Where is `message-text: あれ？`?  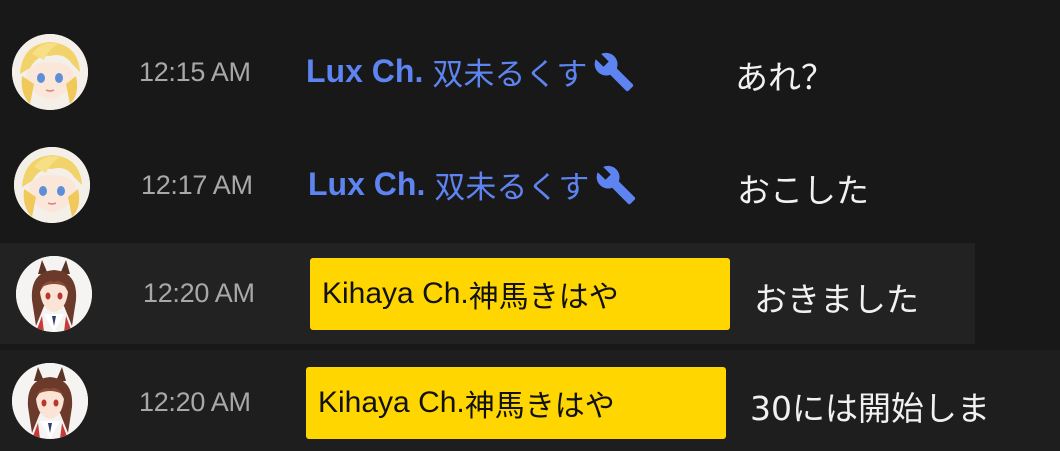
message-text: あれ？ is located at coordinates (784, 77).